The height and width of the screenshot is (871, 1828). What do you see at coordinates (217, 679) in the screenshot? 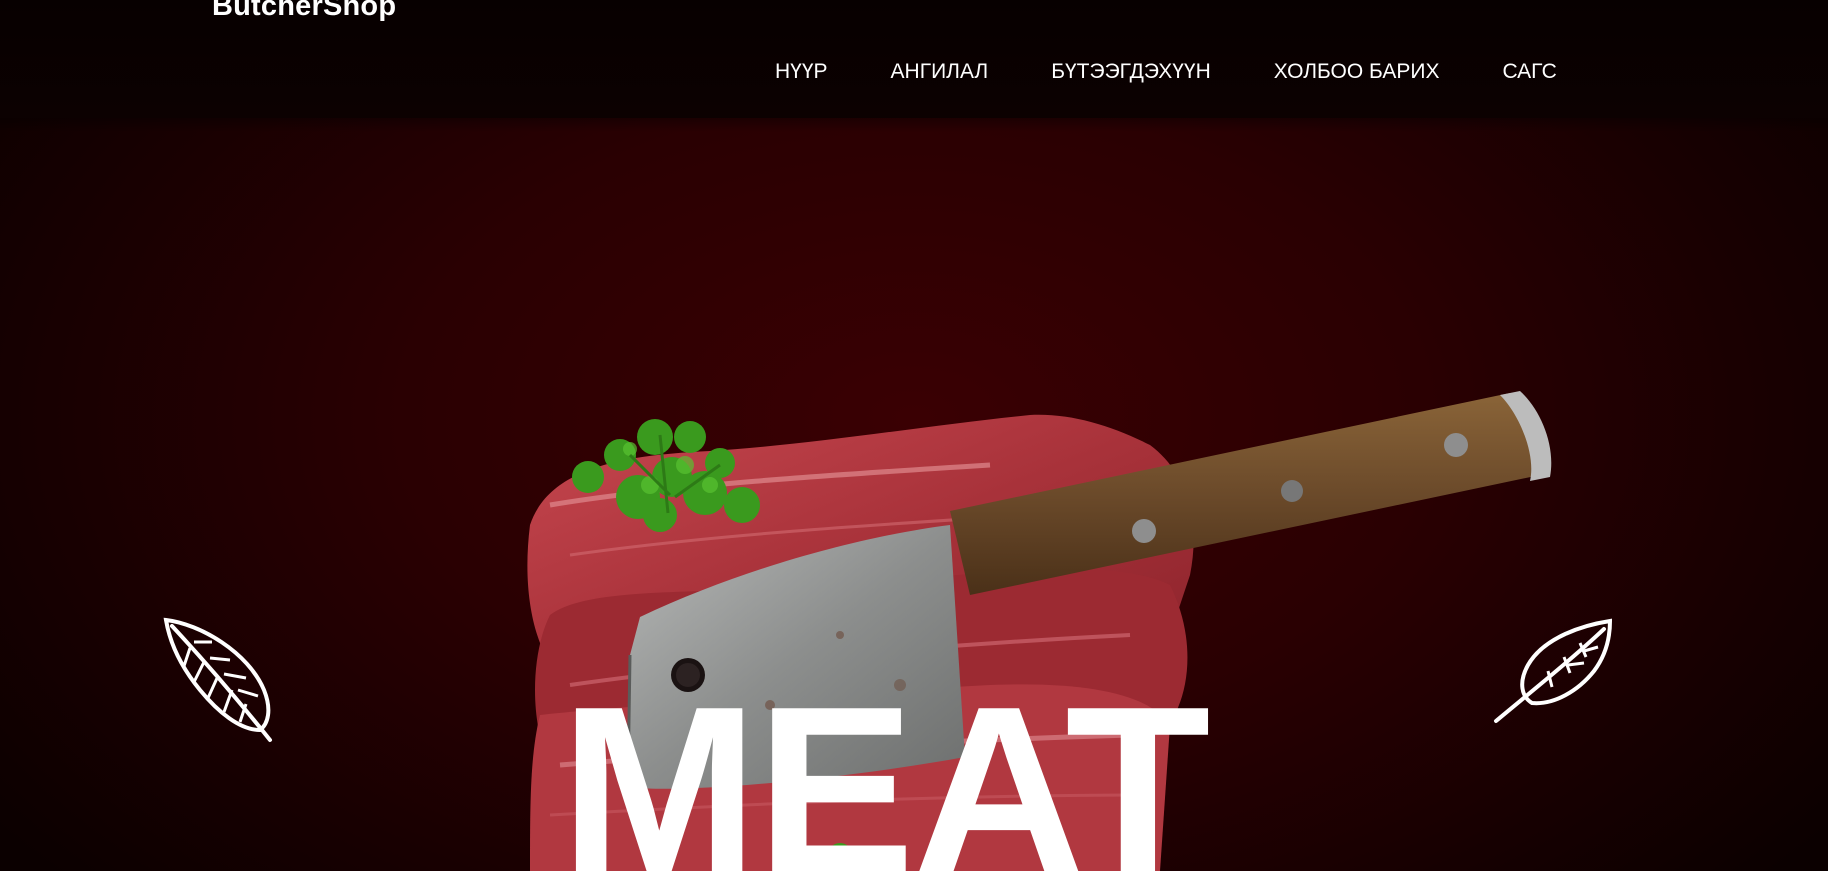
I see `leaf-icon` at bounding box center [217, 679].